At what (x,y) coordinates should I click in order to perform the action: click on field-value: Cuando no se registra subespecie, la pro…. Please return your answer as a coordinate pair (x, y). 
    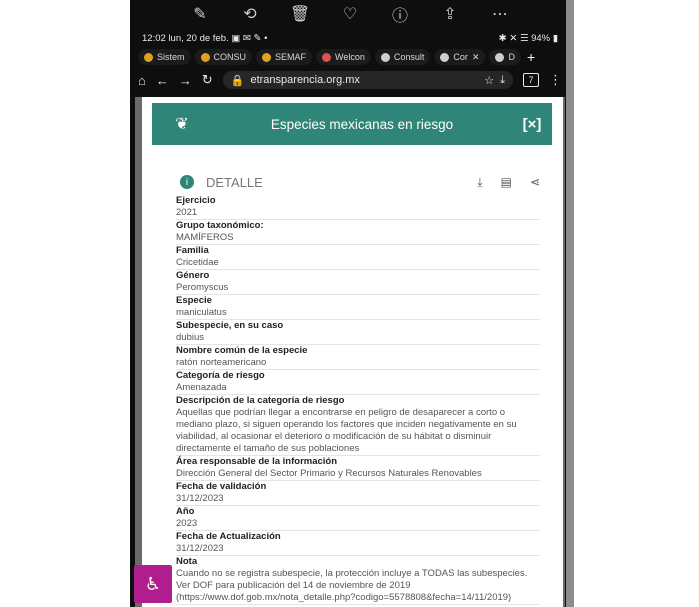
    Looking at the image, I should click on (353, 585).